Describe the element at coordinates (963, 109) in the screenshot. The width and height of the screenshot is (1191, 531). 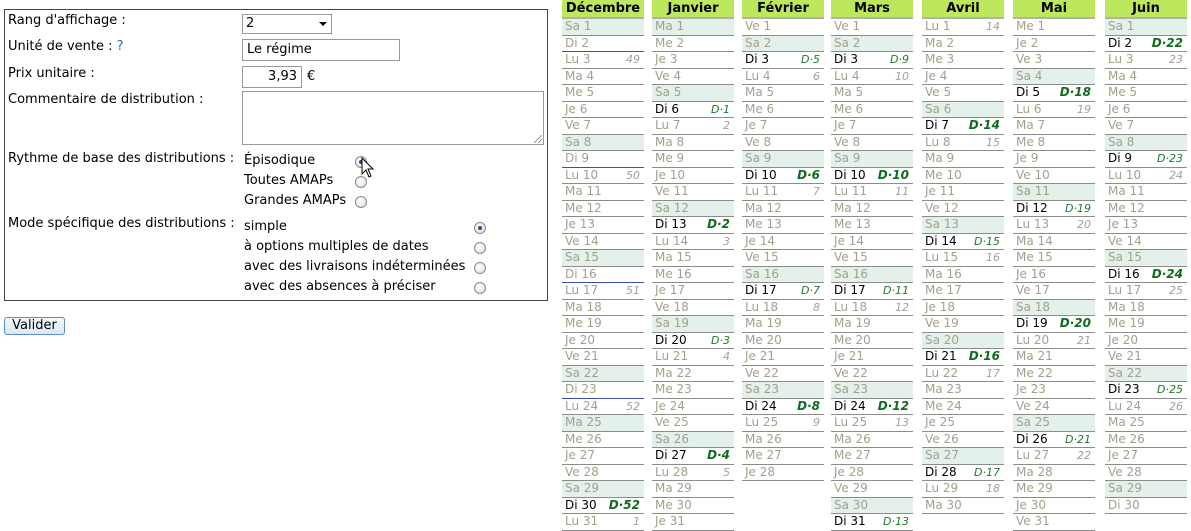
I see `calendar-day: Sa 6` at that location.